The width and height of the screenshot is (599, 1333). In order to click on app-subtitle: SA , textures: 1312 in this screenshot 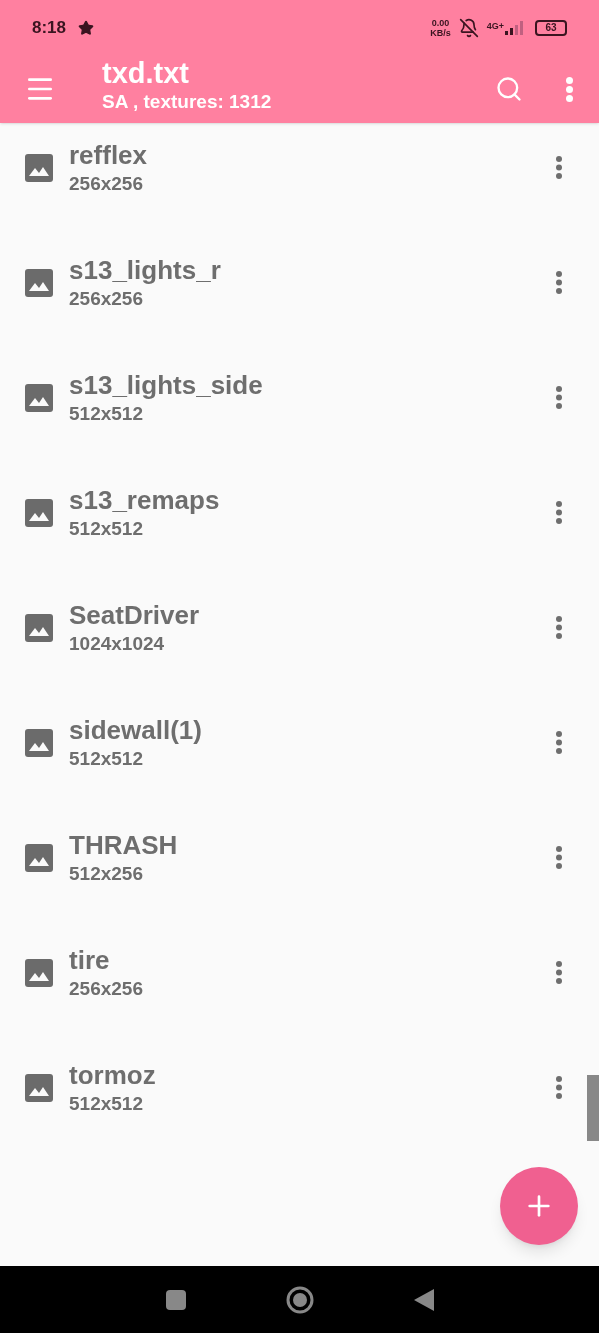, I will do `click(187, 102)`.